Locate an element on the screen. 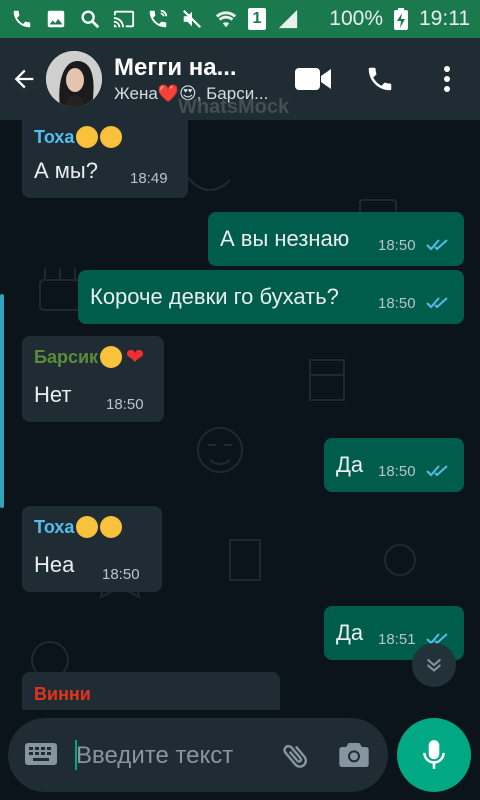  sender-name: Барсик is located at coordinates (66, 356).